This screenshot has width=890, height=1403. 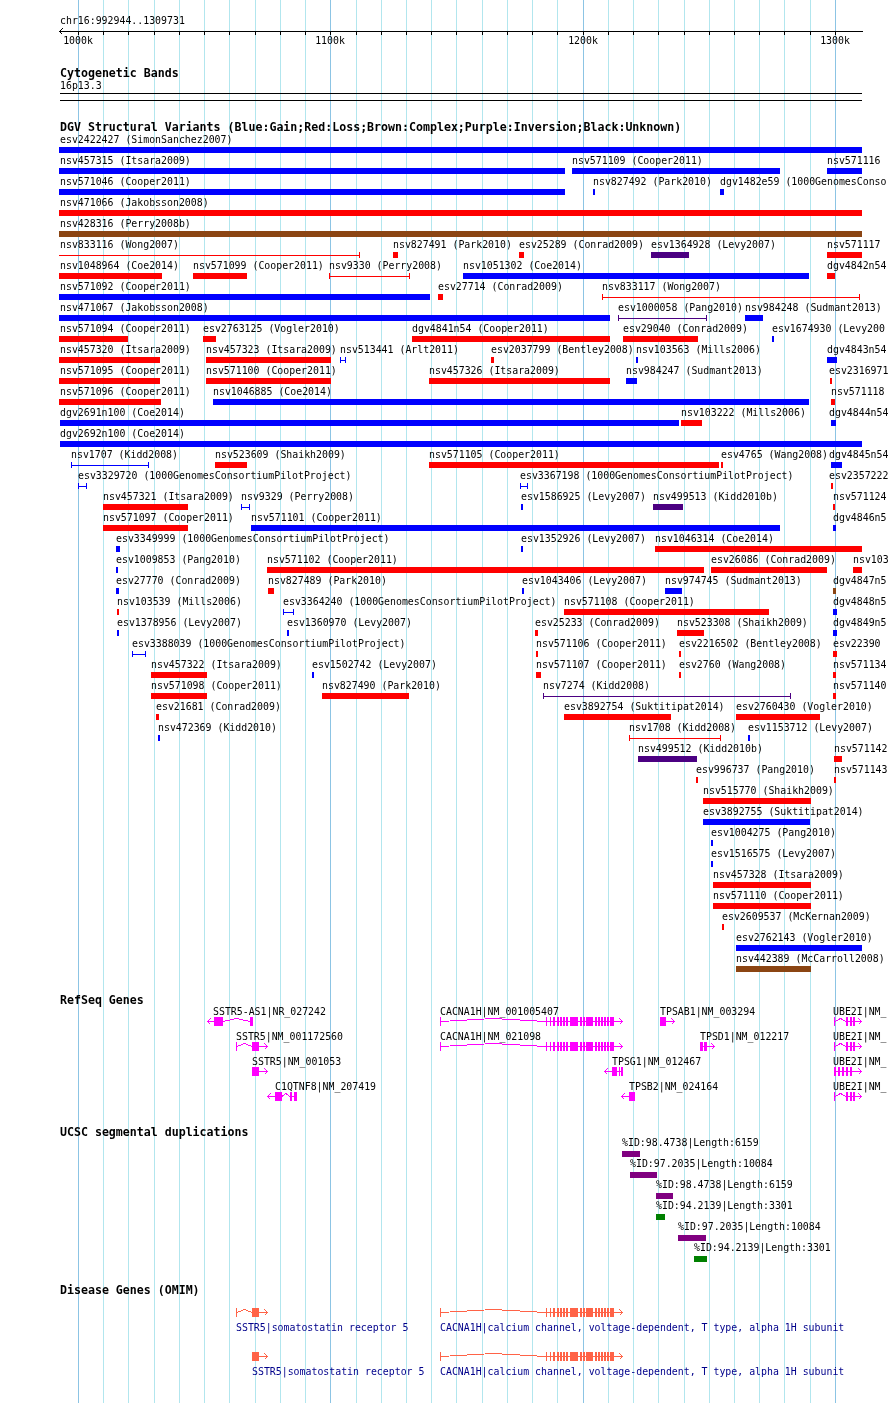 I want to click on gene-label: SSTR5|NM_001053, so click(x=297, y=1062).